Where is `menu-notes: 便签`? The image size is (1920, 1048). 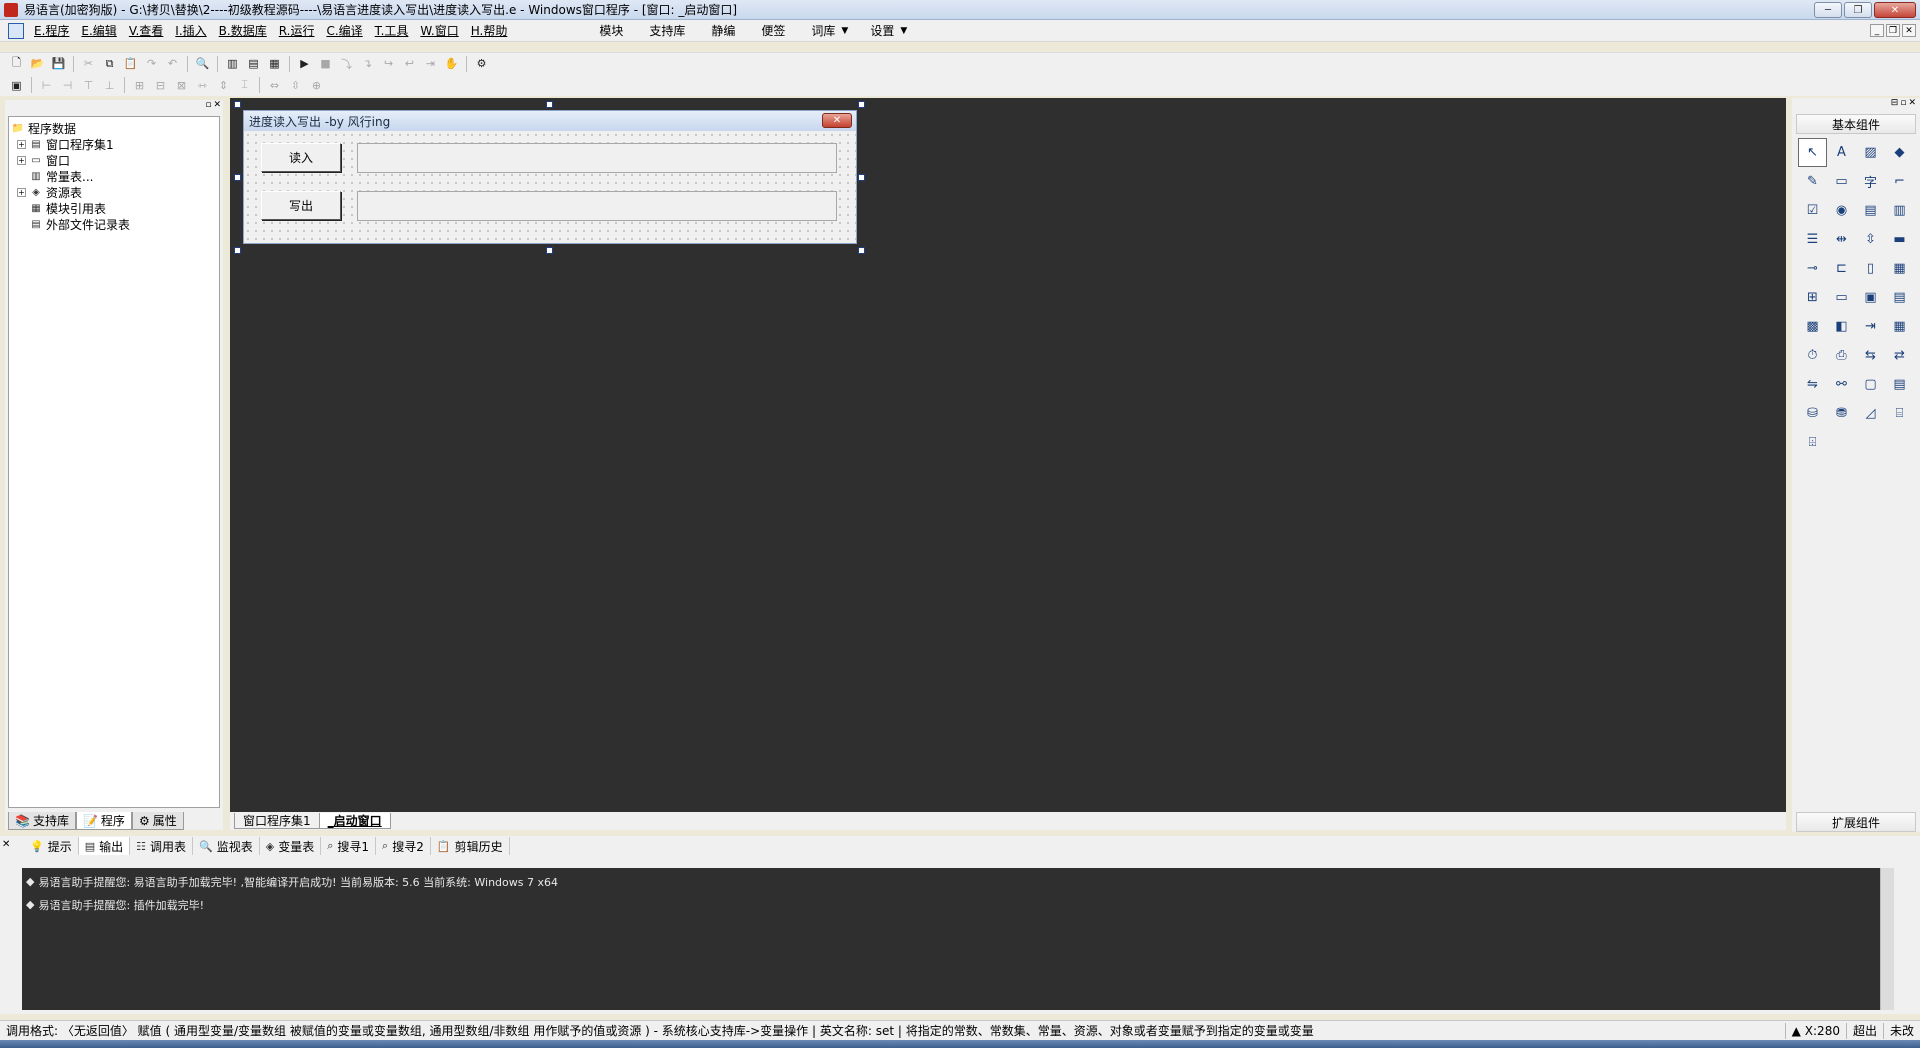
menu-notes: 便签 is located at coordinates (773, 30).